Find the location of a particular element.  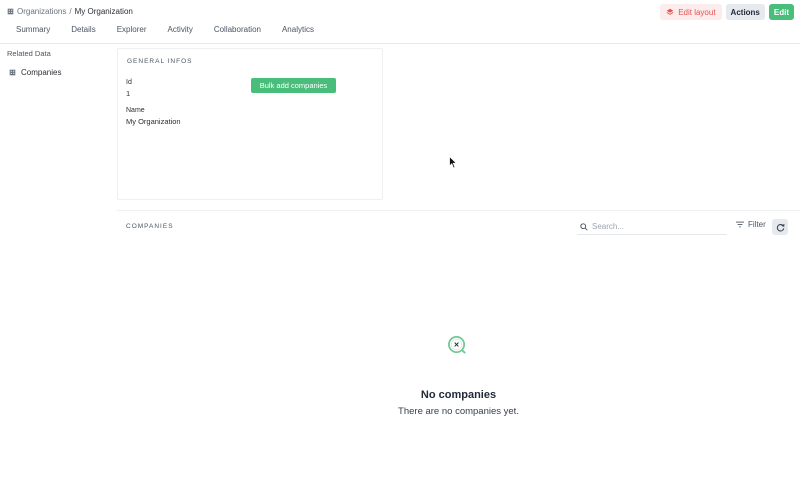

refresh-icon is located at coordinates (780, 227).